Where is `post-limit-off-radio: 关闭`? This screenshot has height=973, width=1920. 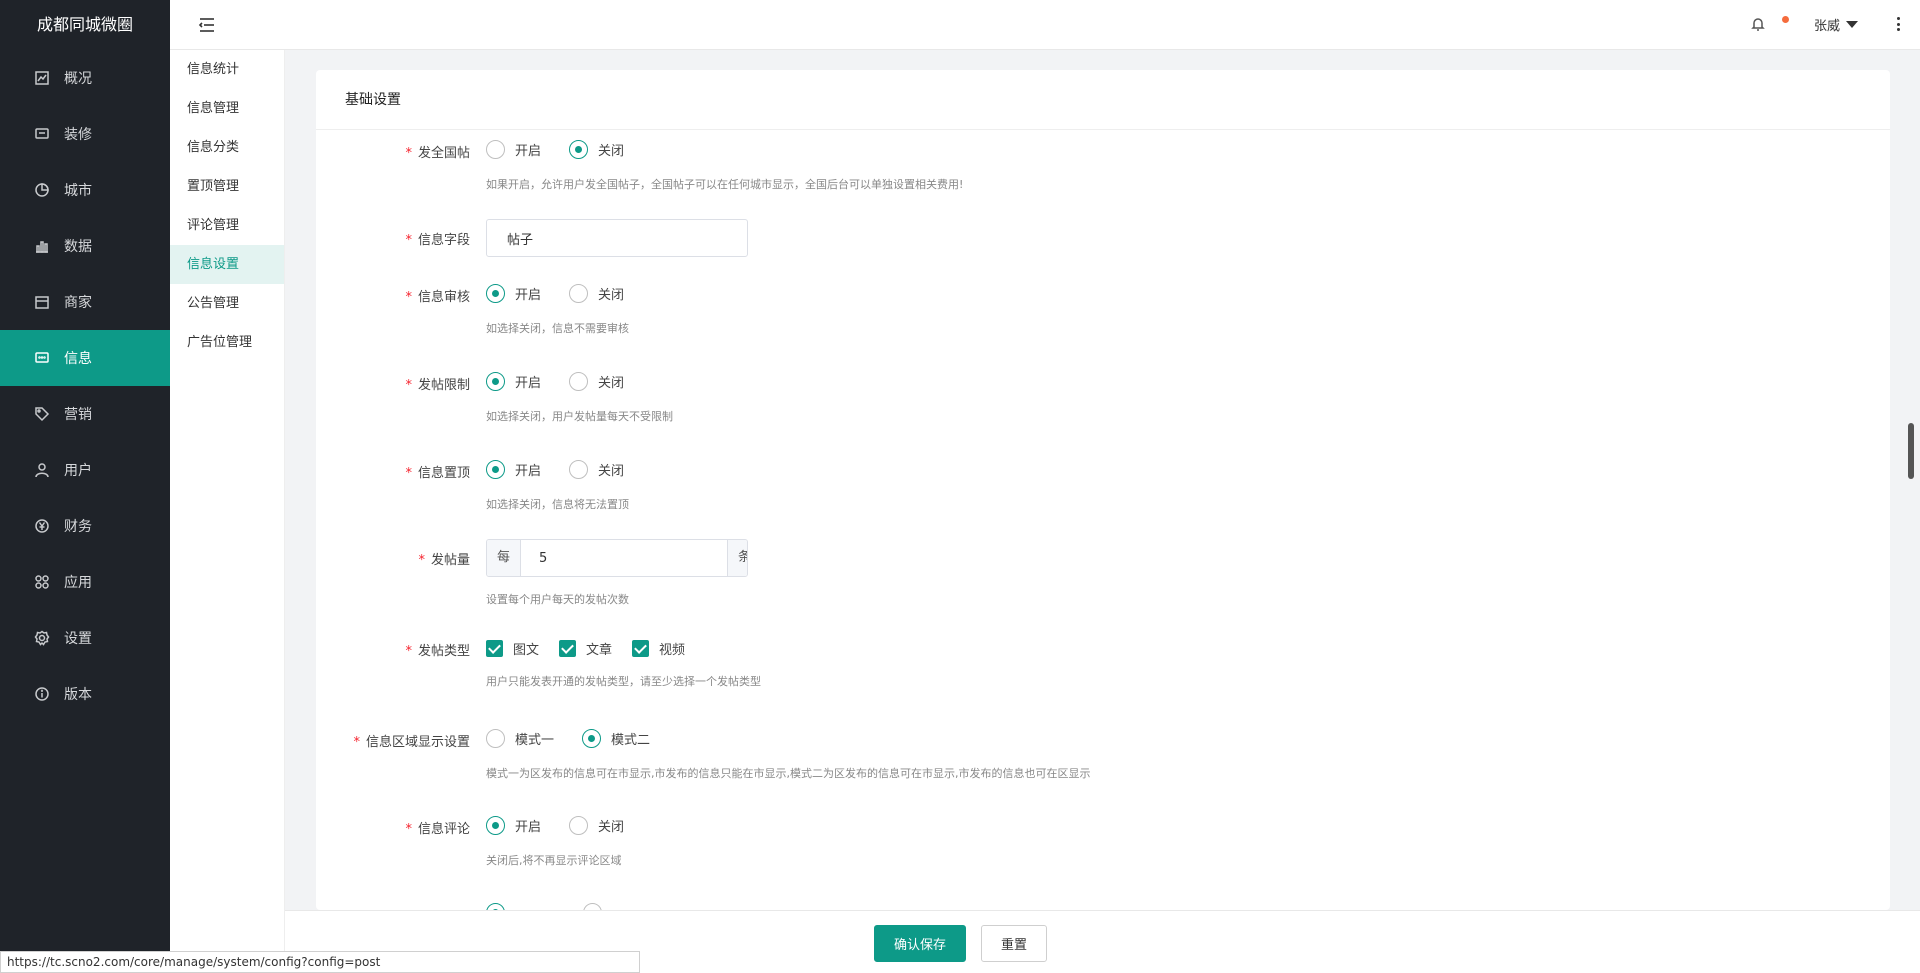 post-limit-off-radio: 关闭 is located at coordinates (596, 381).